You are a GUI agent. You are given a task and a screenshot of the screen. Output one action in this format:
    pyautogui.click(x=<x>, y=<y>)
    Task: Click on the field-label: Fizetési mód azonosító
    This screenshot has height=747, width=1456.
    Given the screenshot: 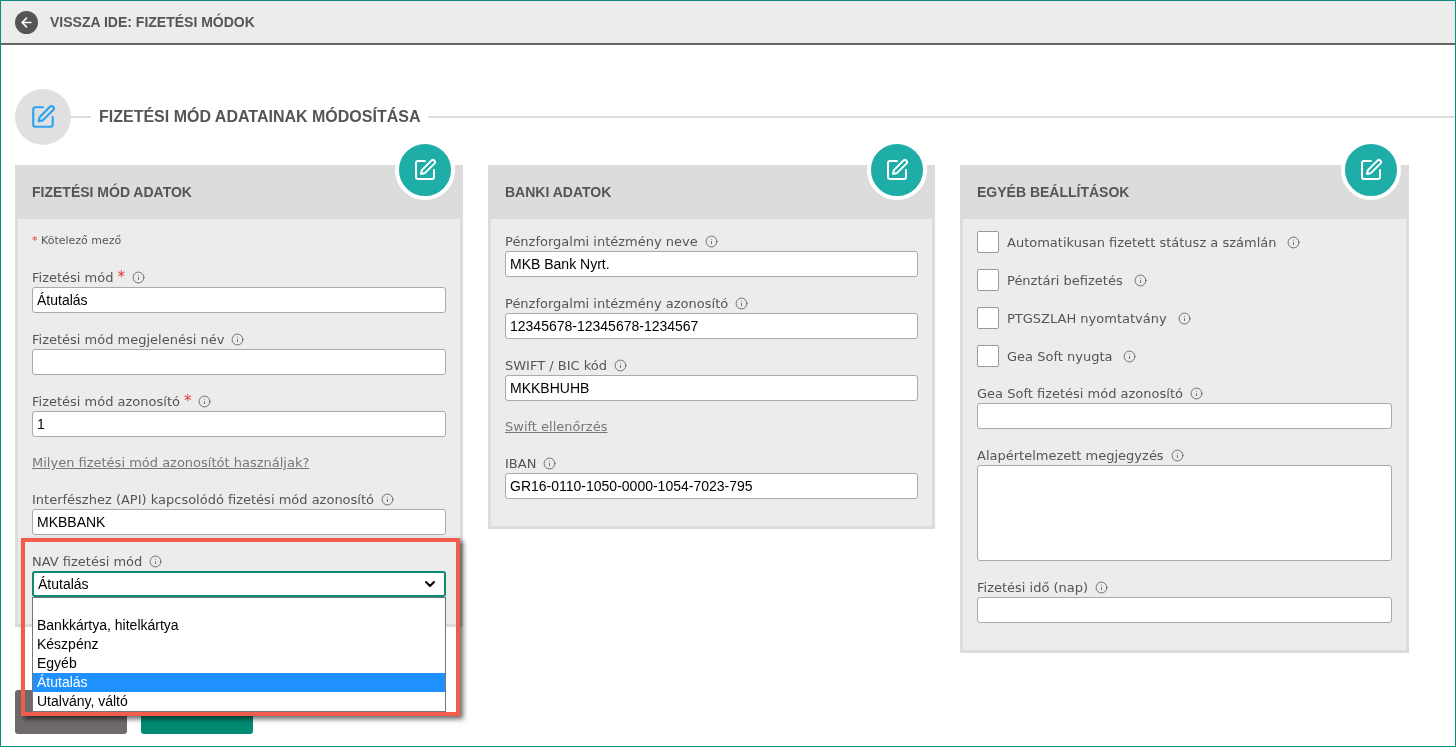 What is the action you would take?
    pyautogui.click(x=106, y=401)
    